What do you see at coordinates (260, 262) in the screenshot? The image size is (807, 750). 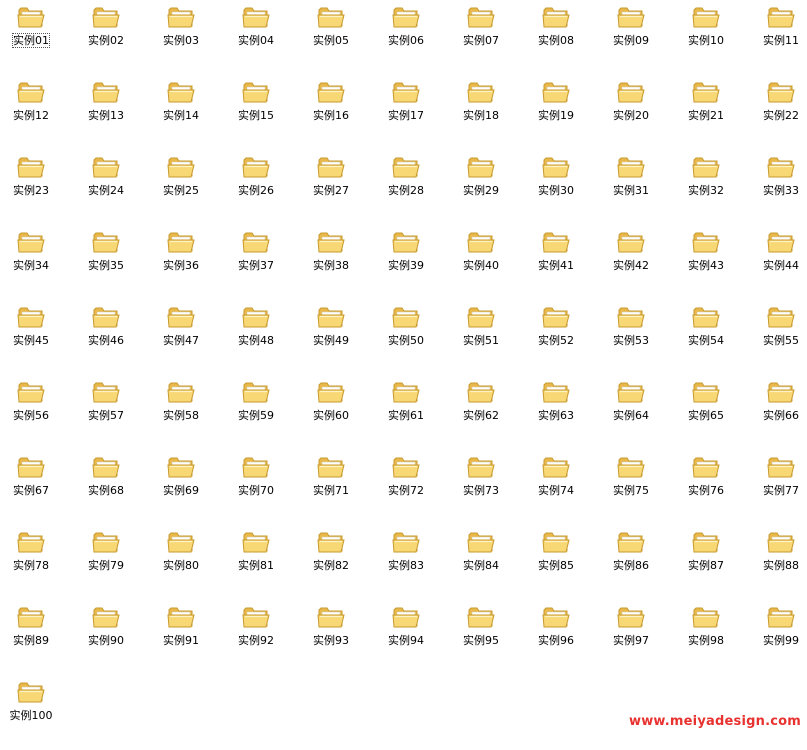 I see `folder-item: 实例37` at bounding box center [260, 262].